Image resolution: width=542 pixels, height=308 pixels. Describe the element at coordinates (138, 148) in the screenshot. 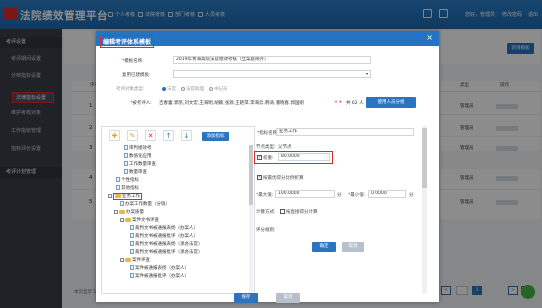

I see `tree-node: 审判绩效考` at that location.